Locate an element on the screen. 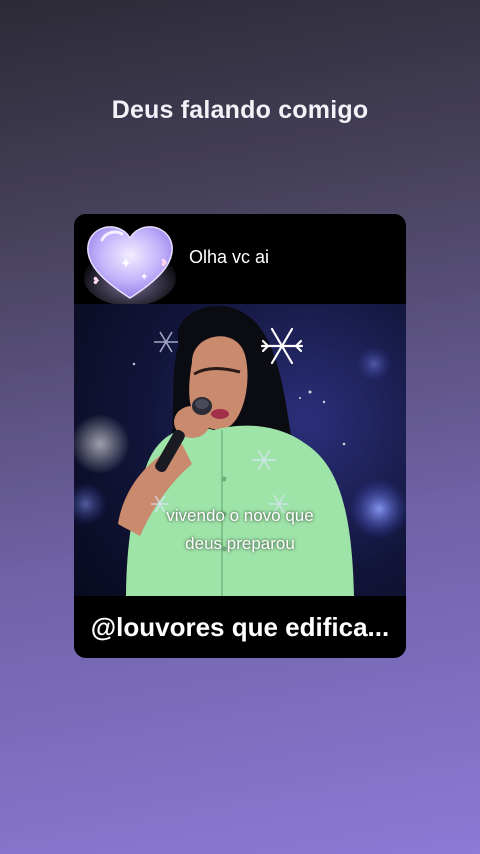  subtitle-line-2: deus preparou is located at coordinates (240, 543).